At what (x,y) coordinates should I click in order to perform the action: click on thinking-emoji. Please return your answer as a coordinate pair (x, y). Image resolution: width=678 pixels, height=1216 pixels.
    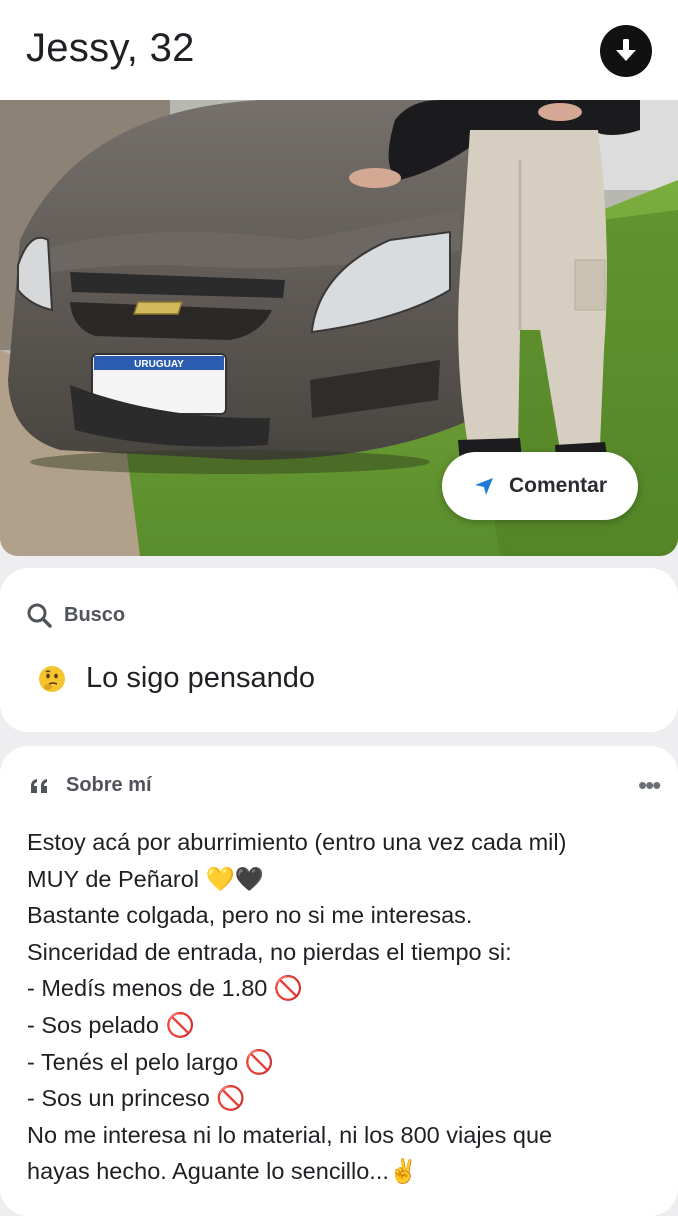
    Looking at the image, I should click on (52, 678).